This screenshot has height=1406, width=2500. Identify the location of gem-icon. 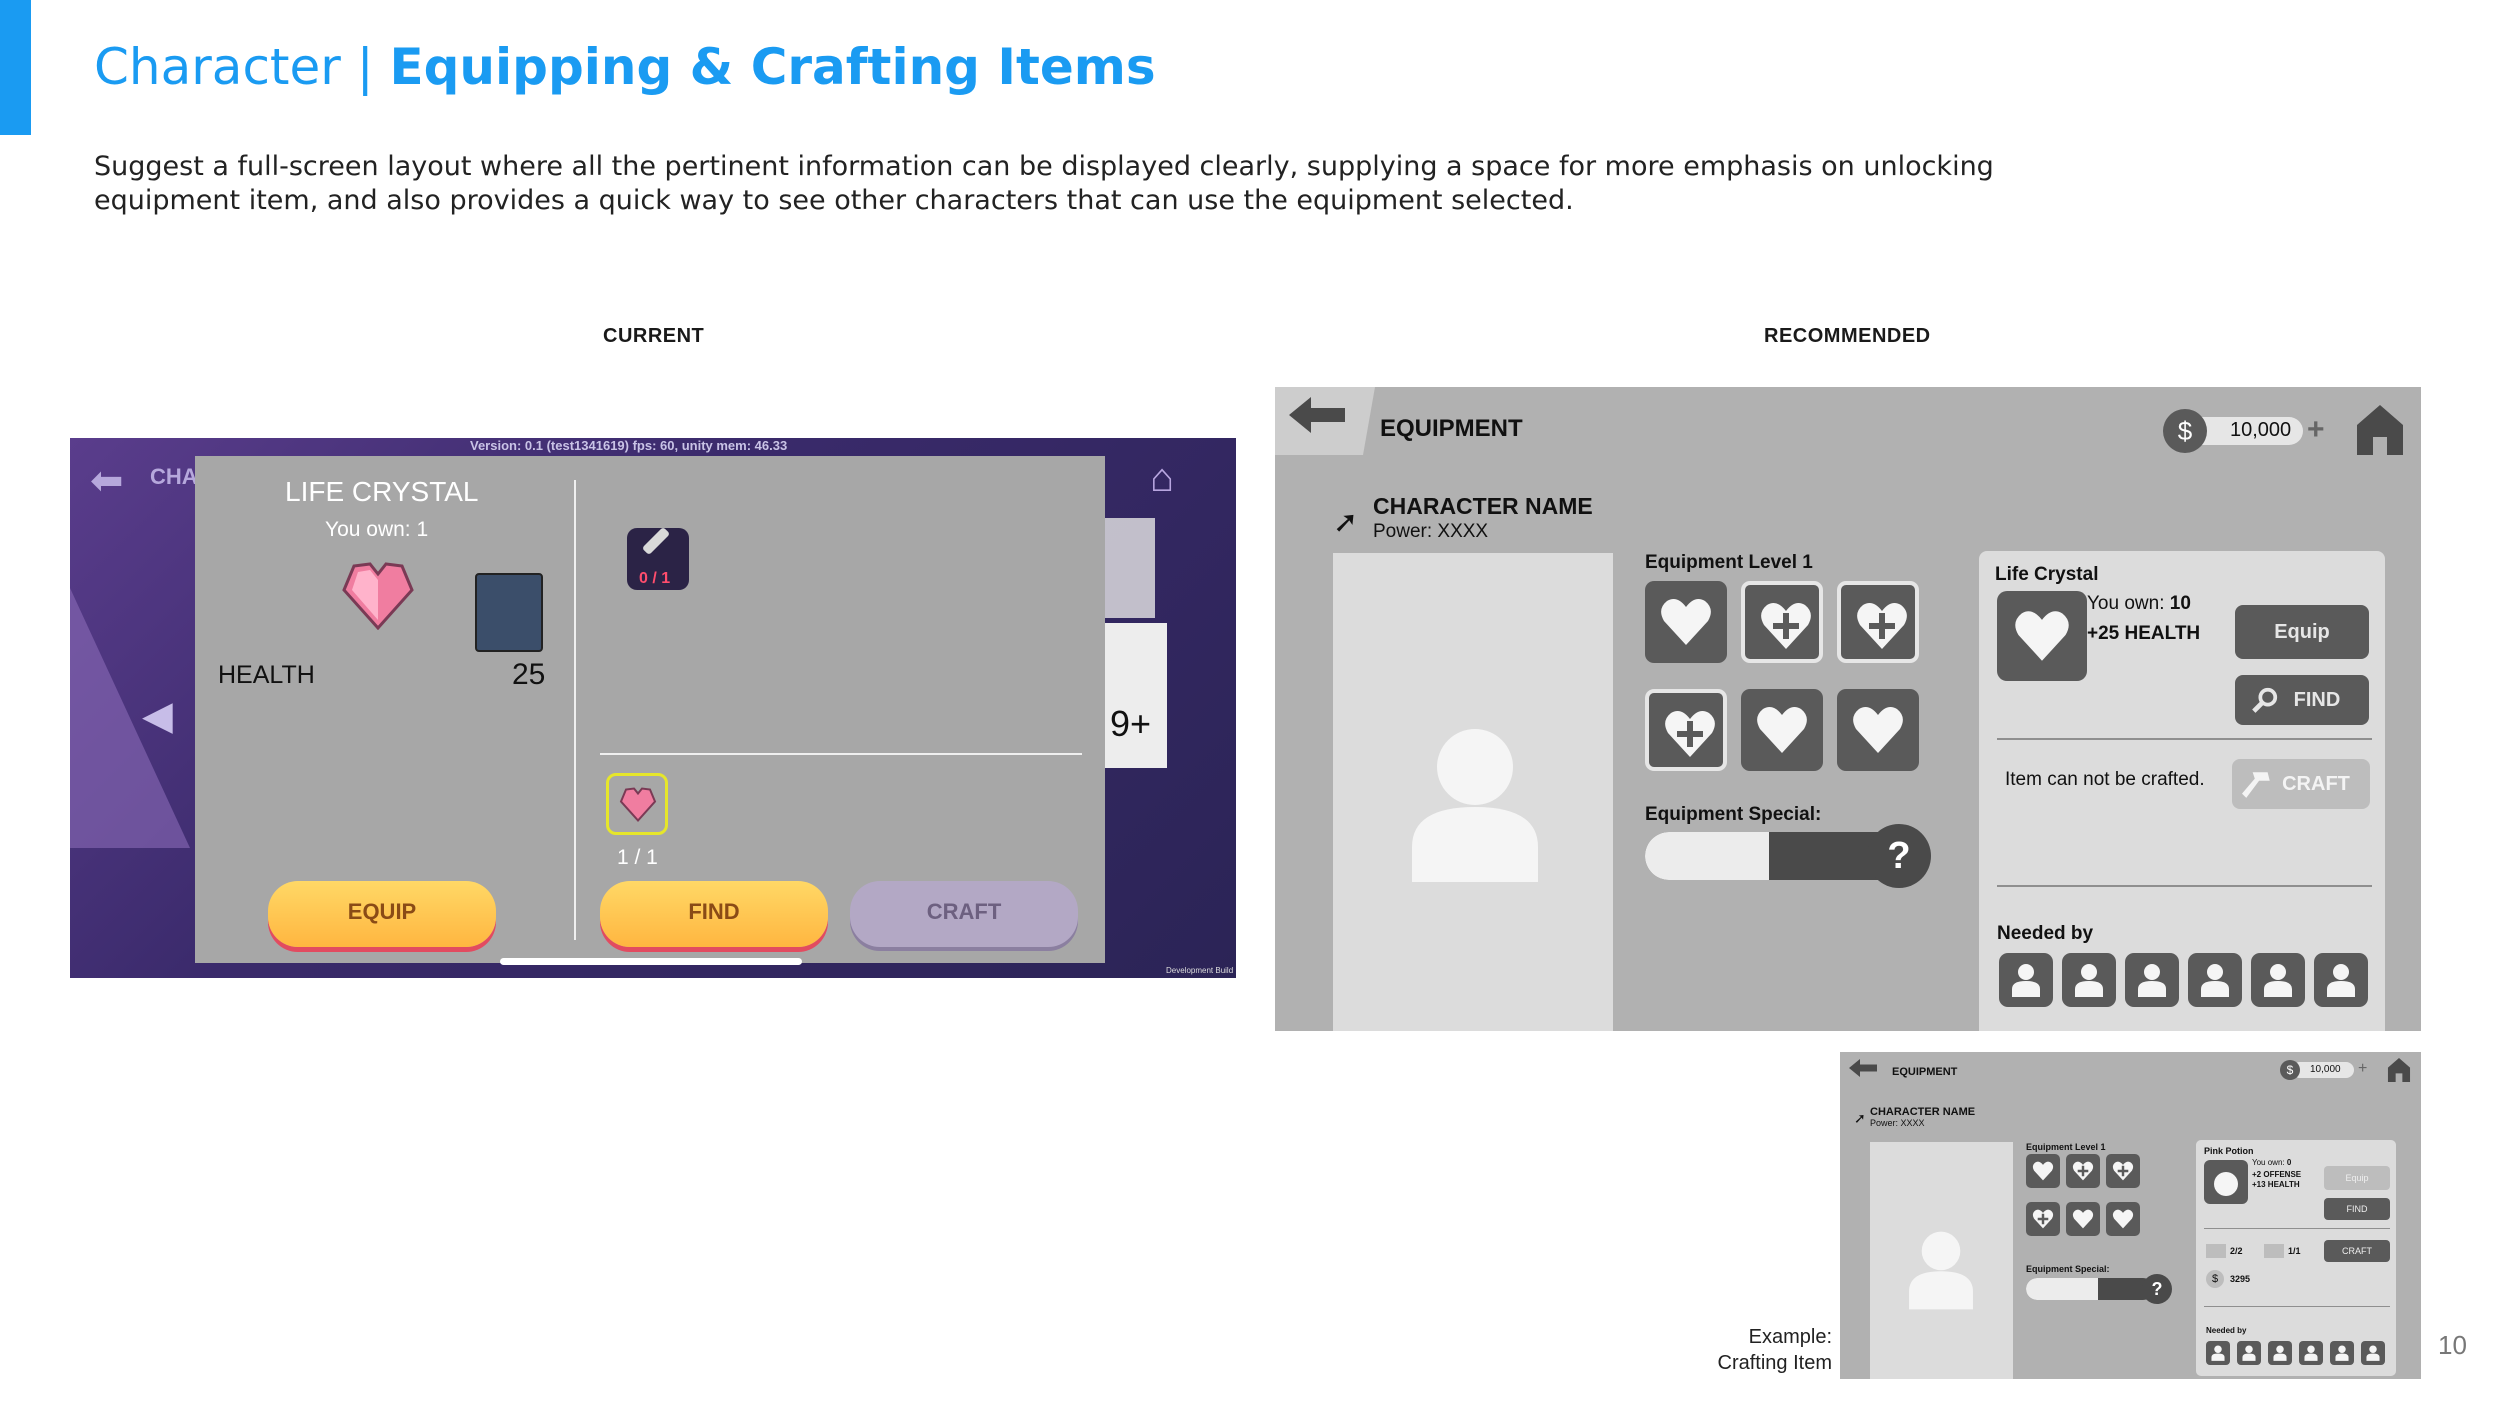
(638, 804).